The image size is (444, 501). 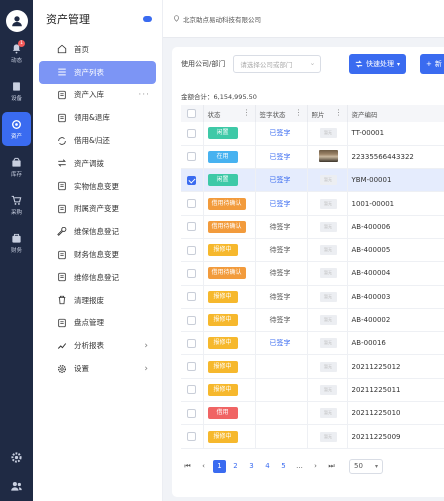 I want to click on asset-code-cell: 22335566443322, so click(x=395, y=157).